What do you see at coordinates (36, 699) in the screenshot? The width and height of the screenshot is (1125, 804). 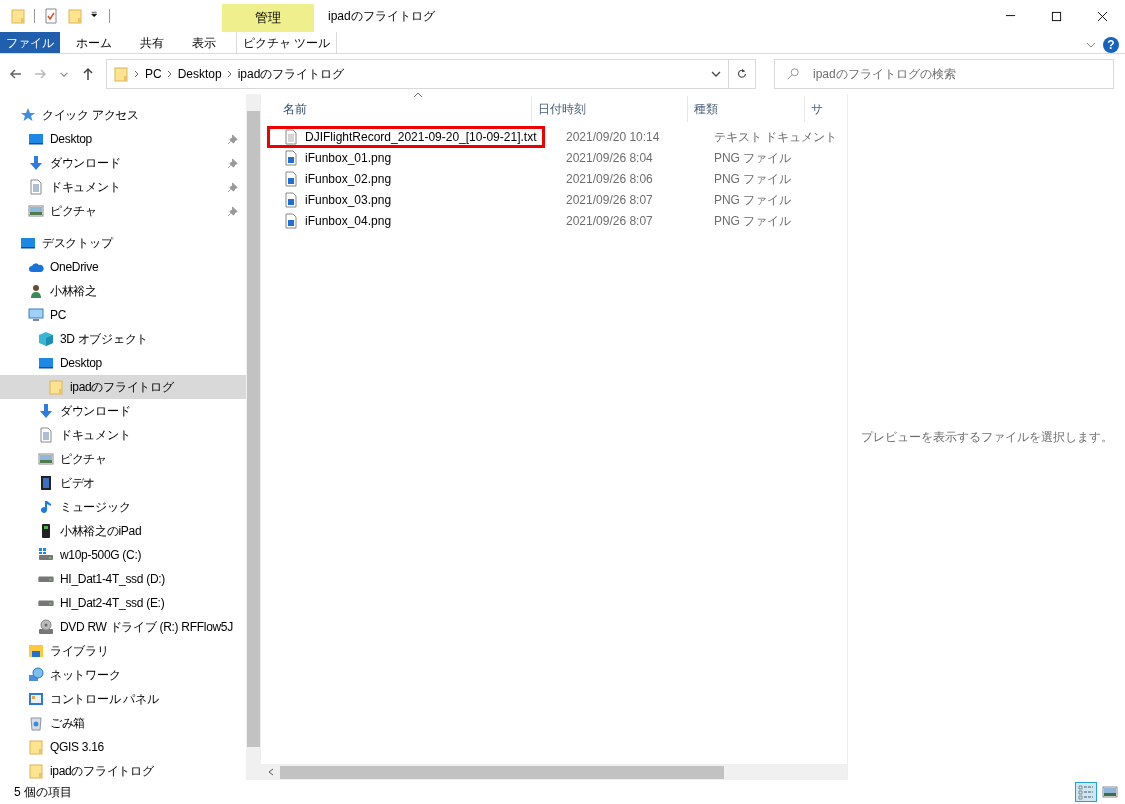 I see `control-panel-icon` at bounding box center [36, 699].